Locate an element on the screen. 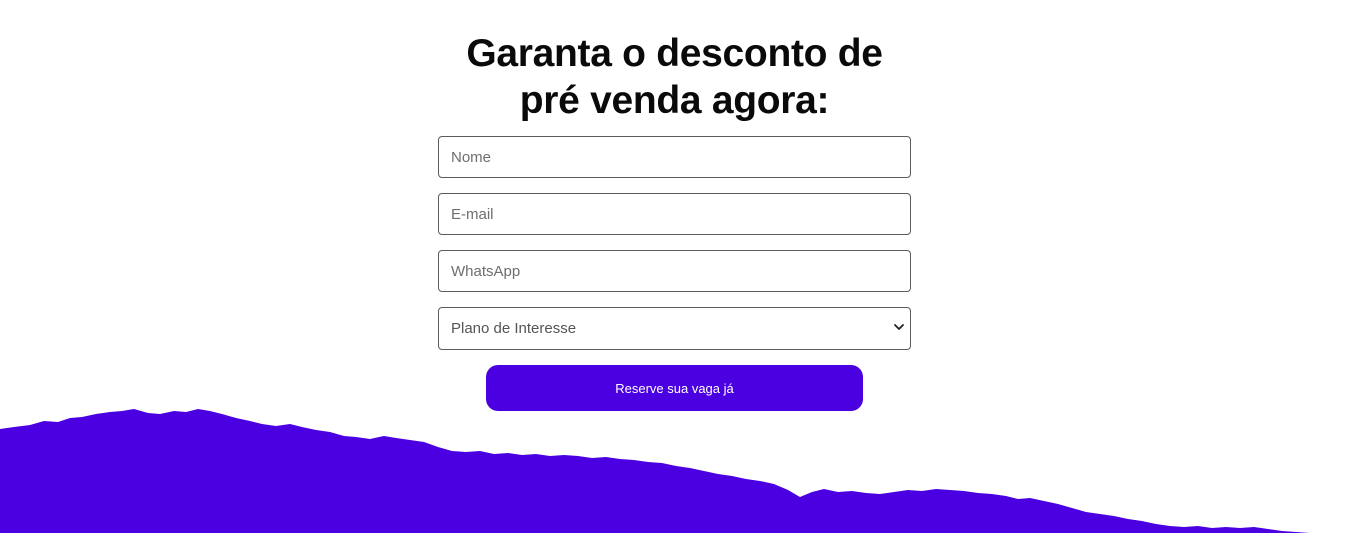  chevron-down-icon is located at coordinates (899, 327).